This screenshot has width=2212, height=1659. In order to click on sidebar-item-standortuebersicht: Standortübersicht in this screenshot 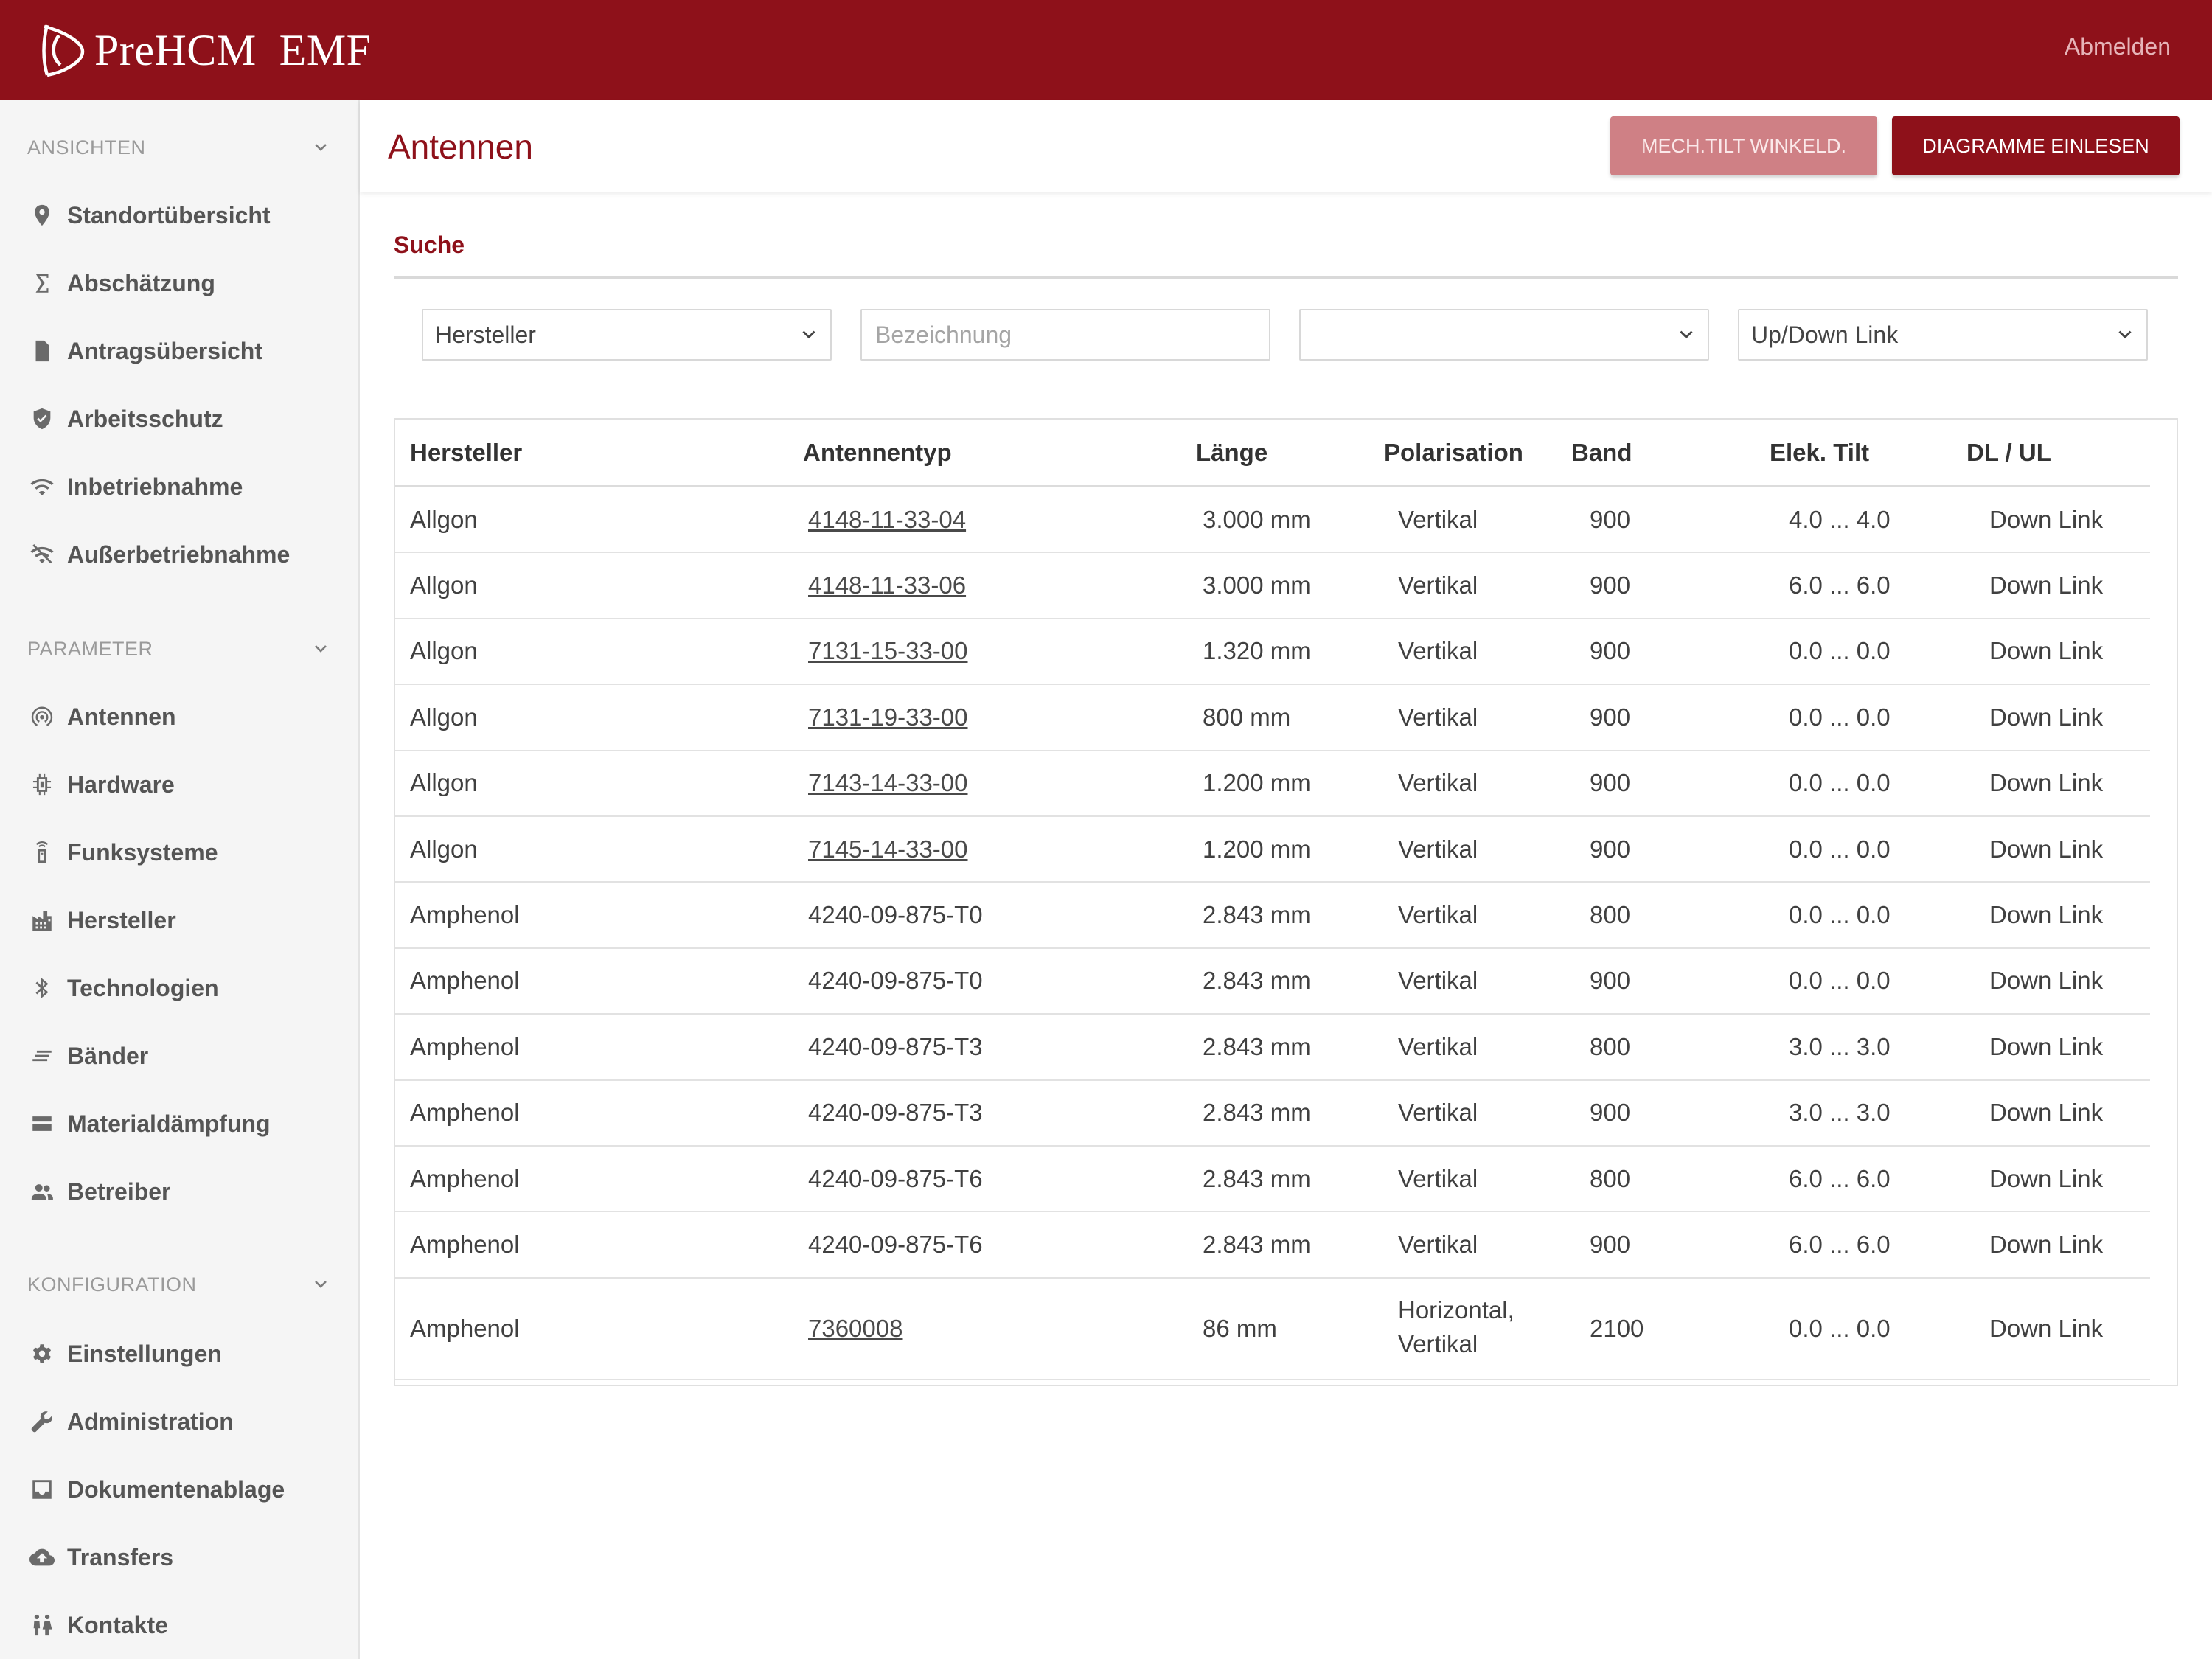, I will do `click(182, 215)`.